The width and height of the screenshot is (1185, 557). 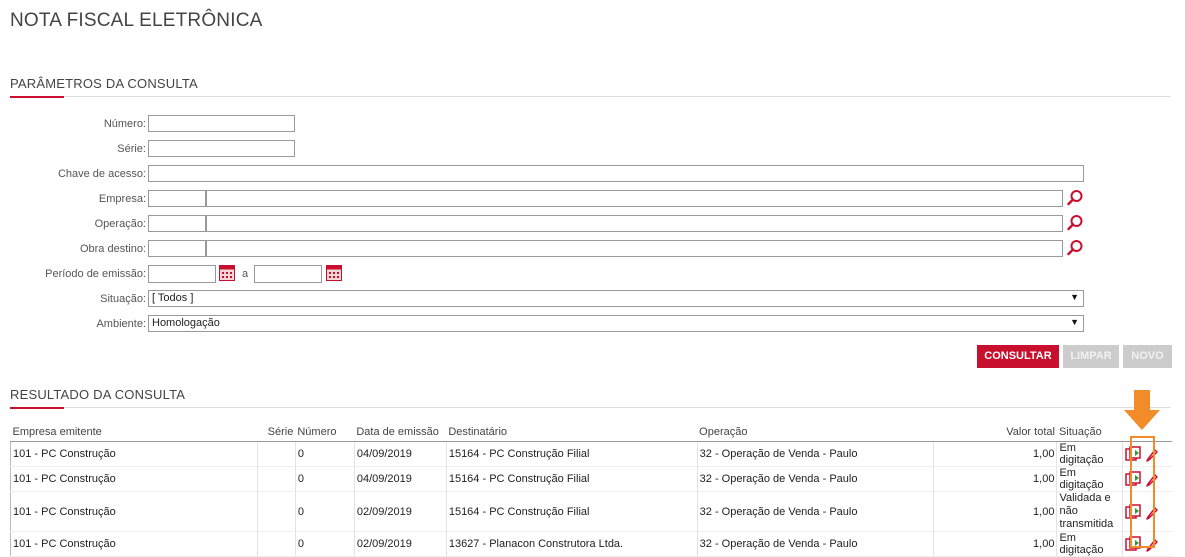 What do you see at coordinates (221, 123) in the screenshot?
I see `numero-input` at bounding box center [221, 123].